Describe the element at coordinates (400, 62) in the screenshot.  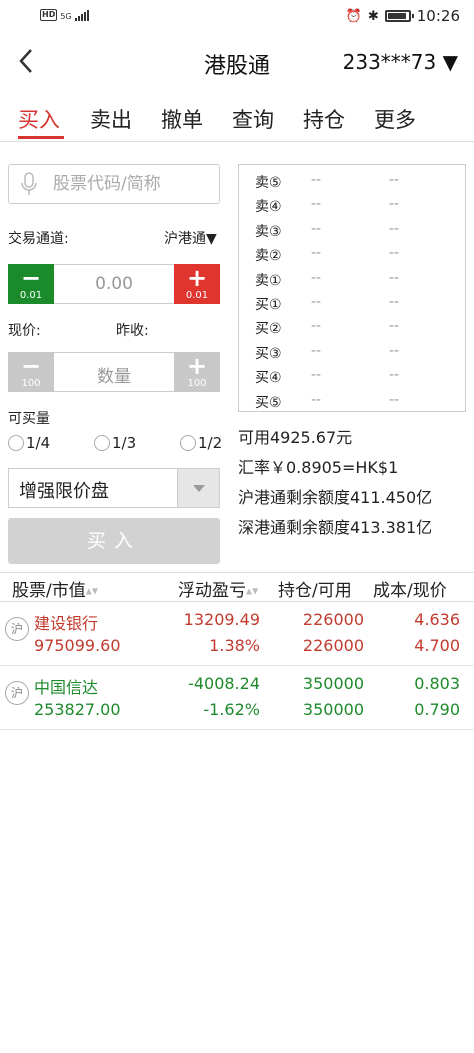
I see `account-selector: 233***73 ▼` at that location.